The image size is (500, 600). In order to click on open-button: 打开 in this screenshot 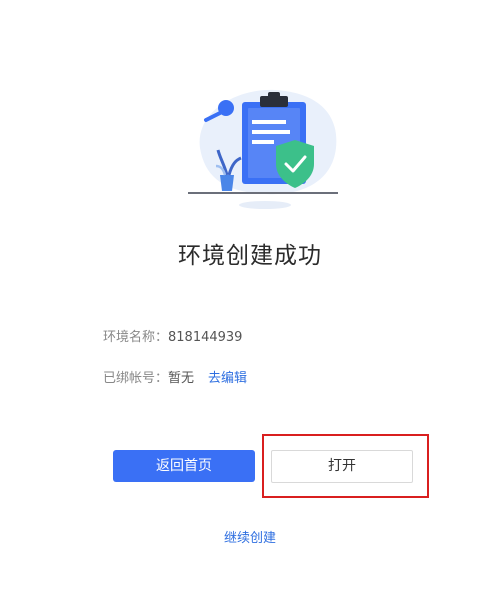, I will do `click(342, 466)`.